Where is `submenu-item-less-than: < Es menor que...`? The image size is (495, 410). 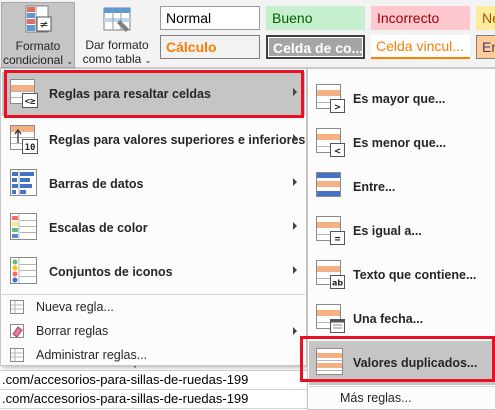
submenu-item-less-than: < Es menor que... is located at coordinates (402, 143).